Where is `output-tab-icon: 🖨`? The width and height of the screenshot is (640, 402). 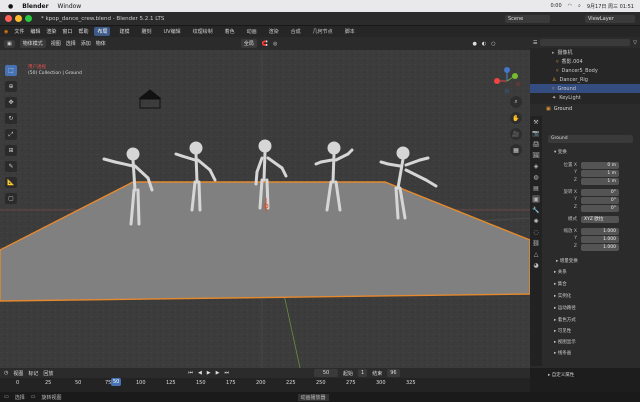
output-tab-icon: 🖨 is located at coordinates (536, 144).